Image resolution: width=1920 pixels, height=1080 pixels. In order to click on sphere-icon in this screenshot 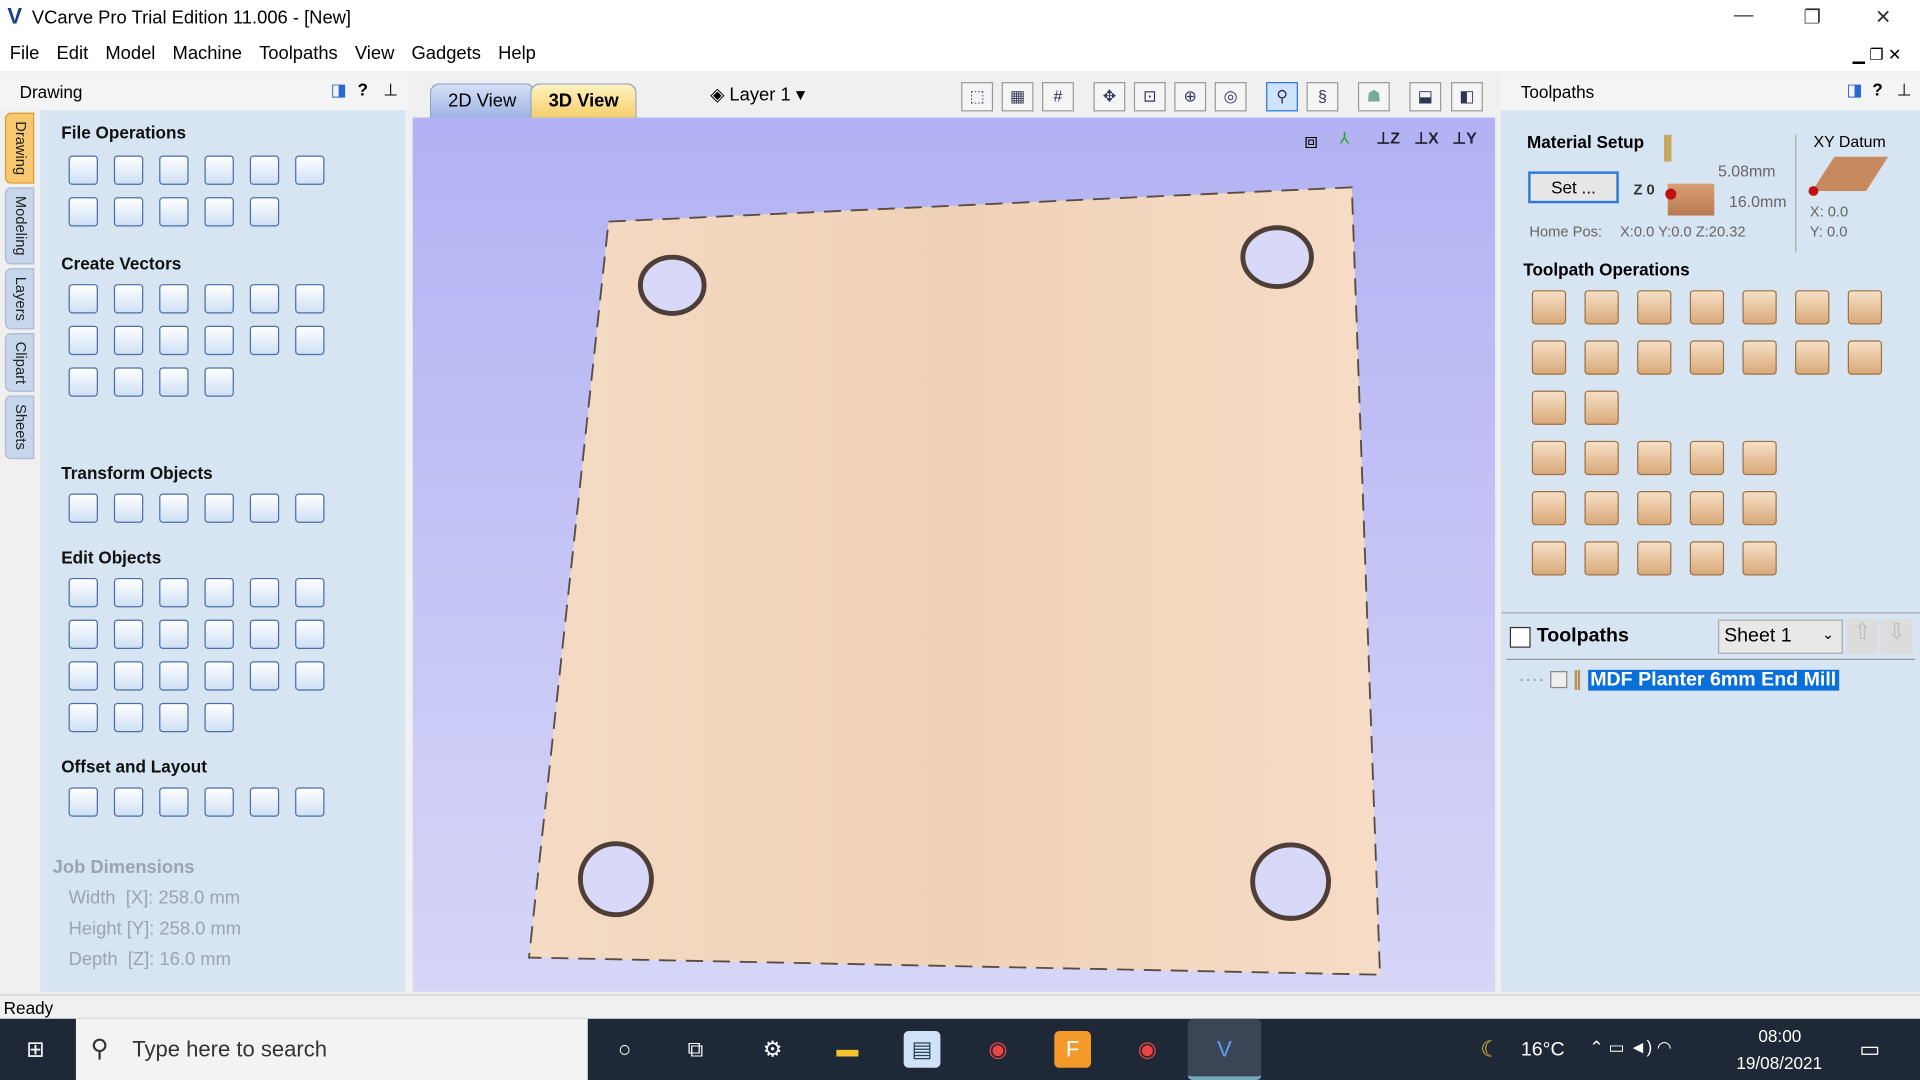, I will do `click(1601, 407)`.